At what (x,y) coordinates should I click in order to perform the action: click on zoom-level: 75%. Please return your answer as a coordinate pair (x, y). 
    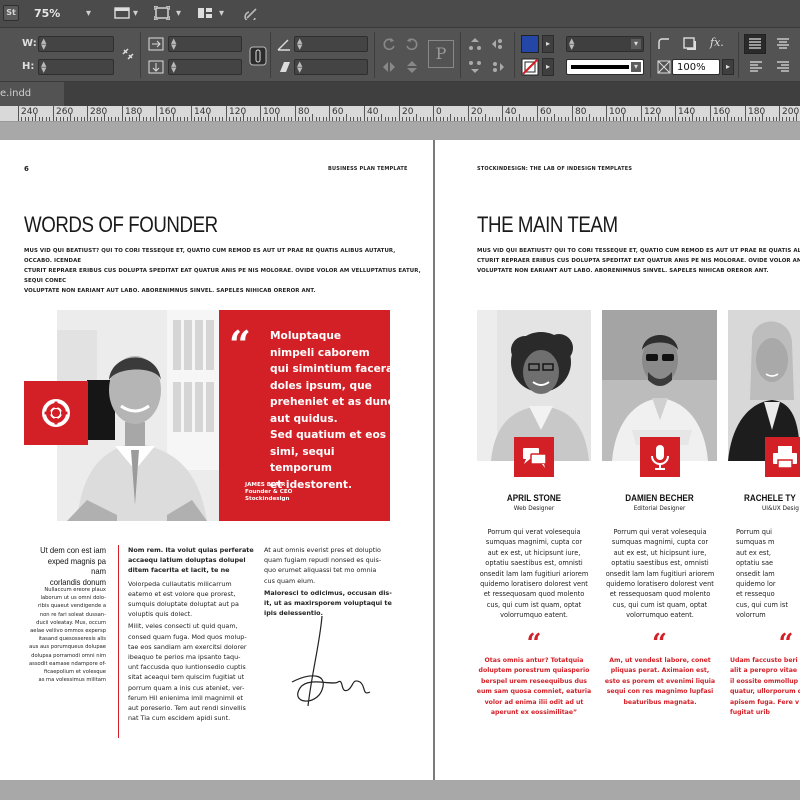
    Looking at the image, I should click on (47, 13).